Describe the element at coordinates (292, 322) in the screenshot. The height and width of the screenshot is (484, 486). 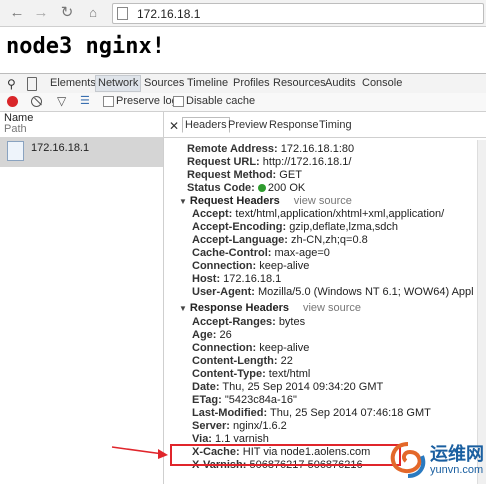
I see `header-value: bytes` at that location.